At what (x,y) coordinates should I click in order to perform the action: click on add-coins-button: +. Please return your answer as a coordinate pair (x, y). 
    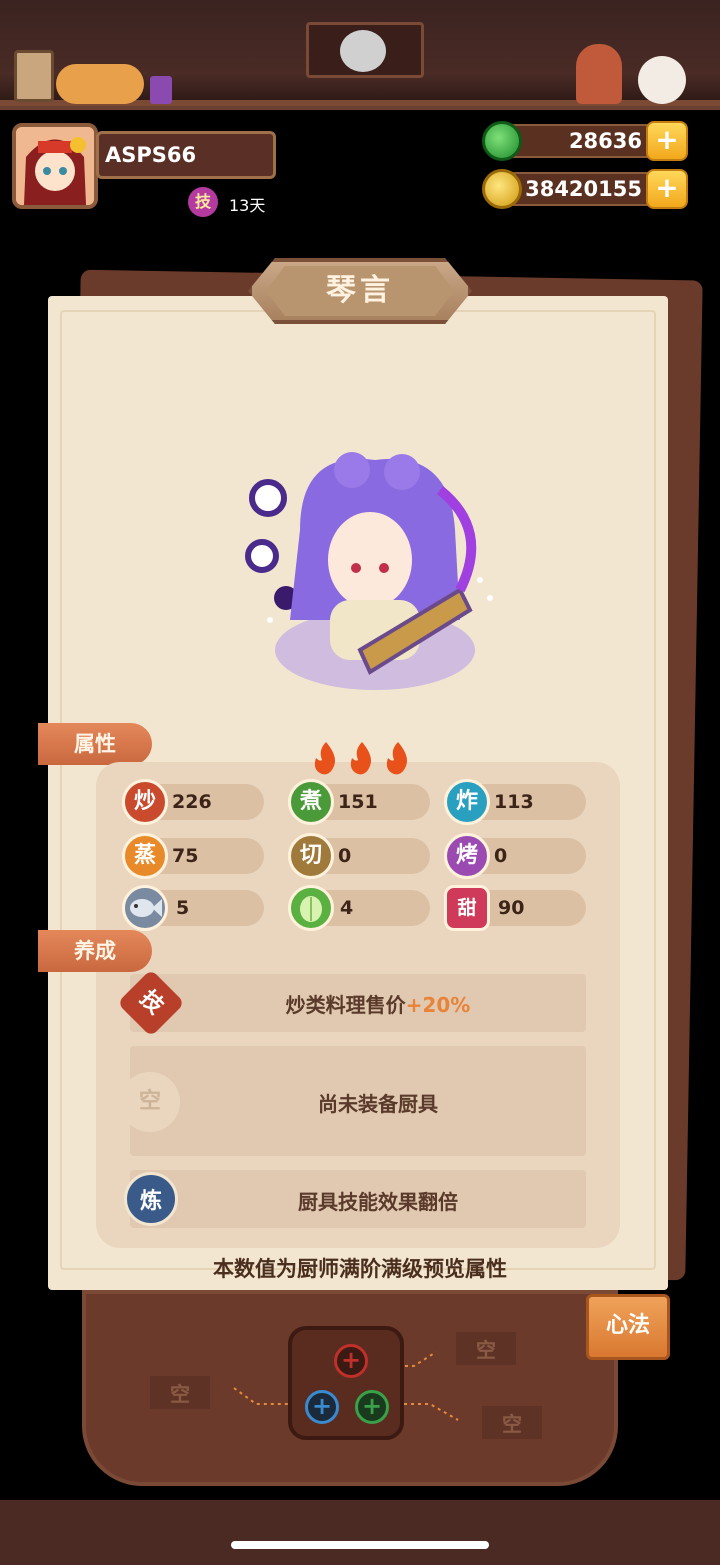
    Looking at the image, I should click on (667, 189).